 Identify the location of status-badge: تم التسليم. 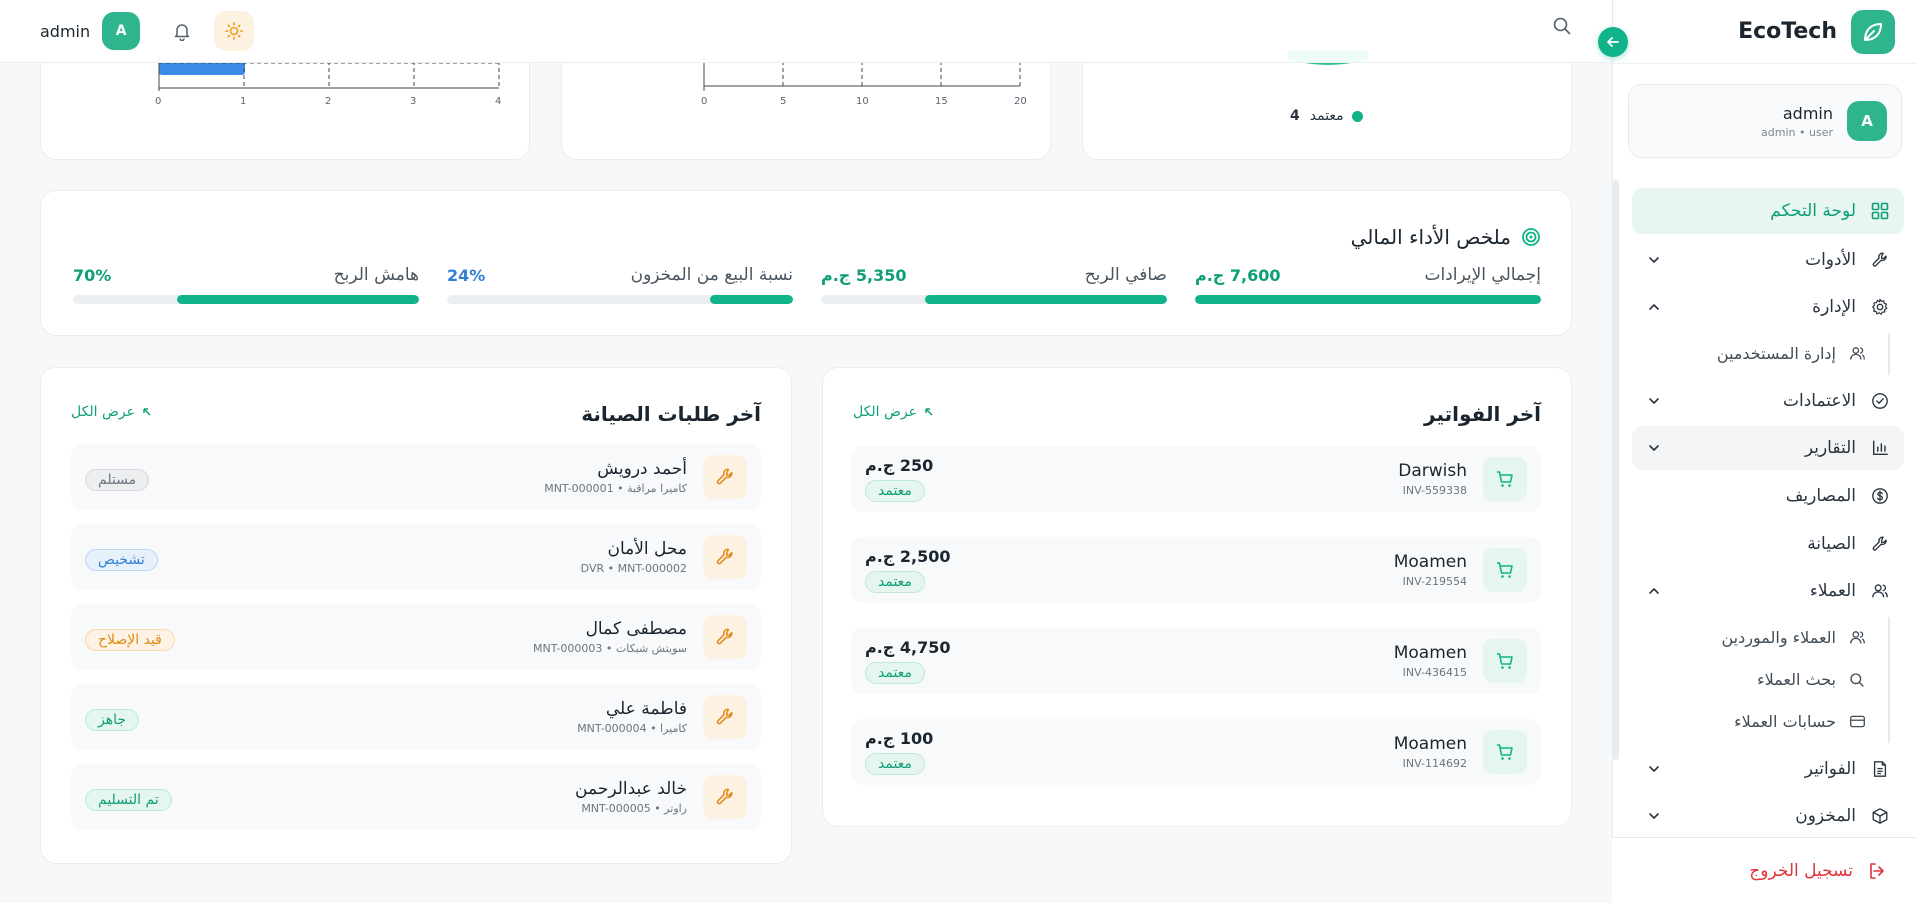
(128, 799).